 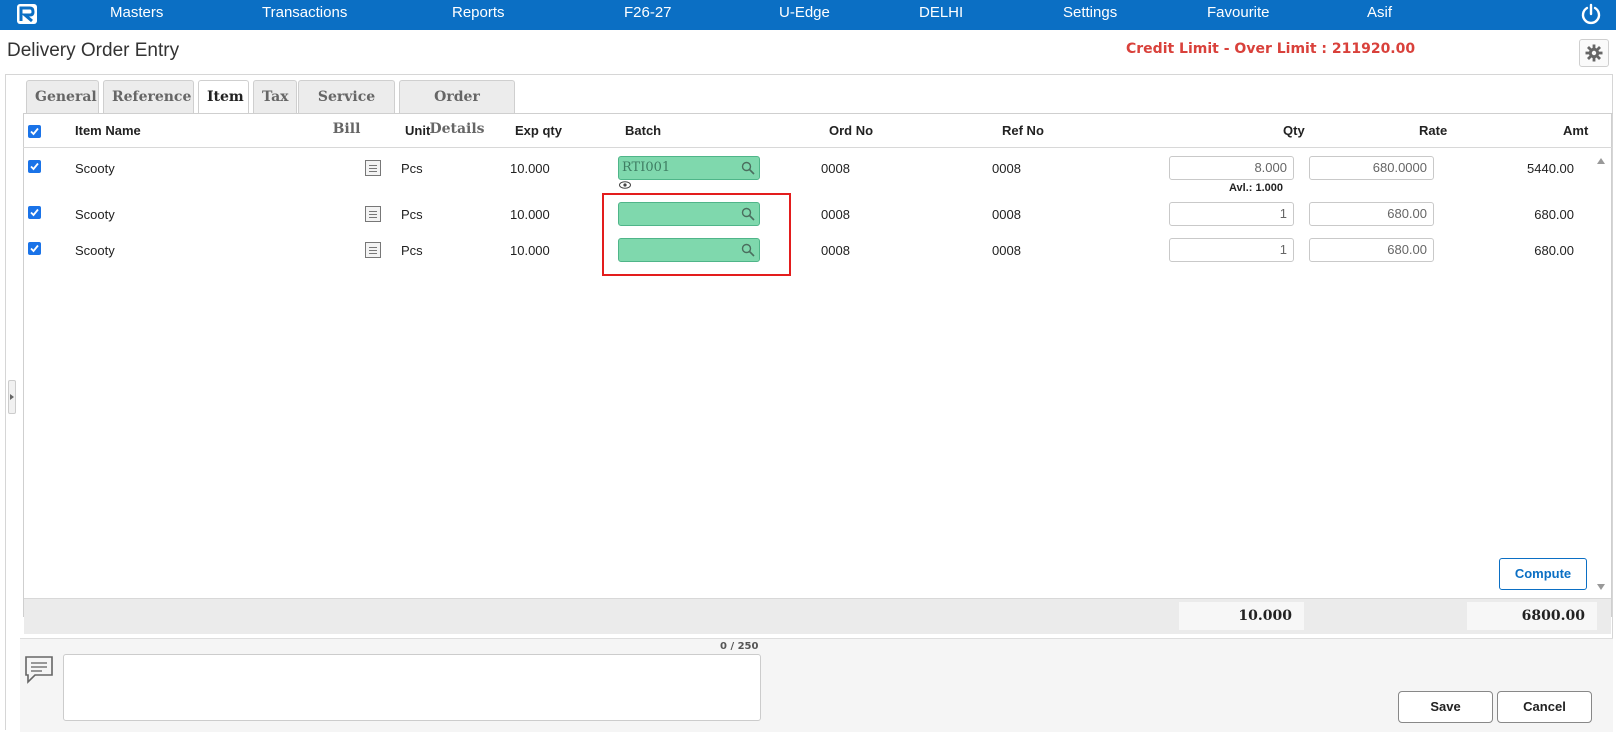 I want to click on row-1-rate-input: 680.0000, so click(x=1371, y=168).